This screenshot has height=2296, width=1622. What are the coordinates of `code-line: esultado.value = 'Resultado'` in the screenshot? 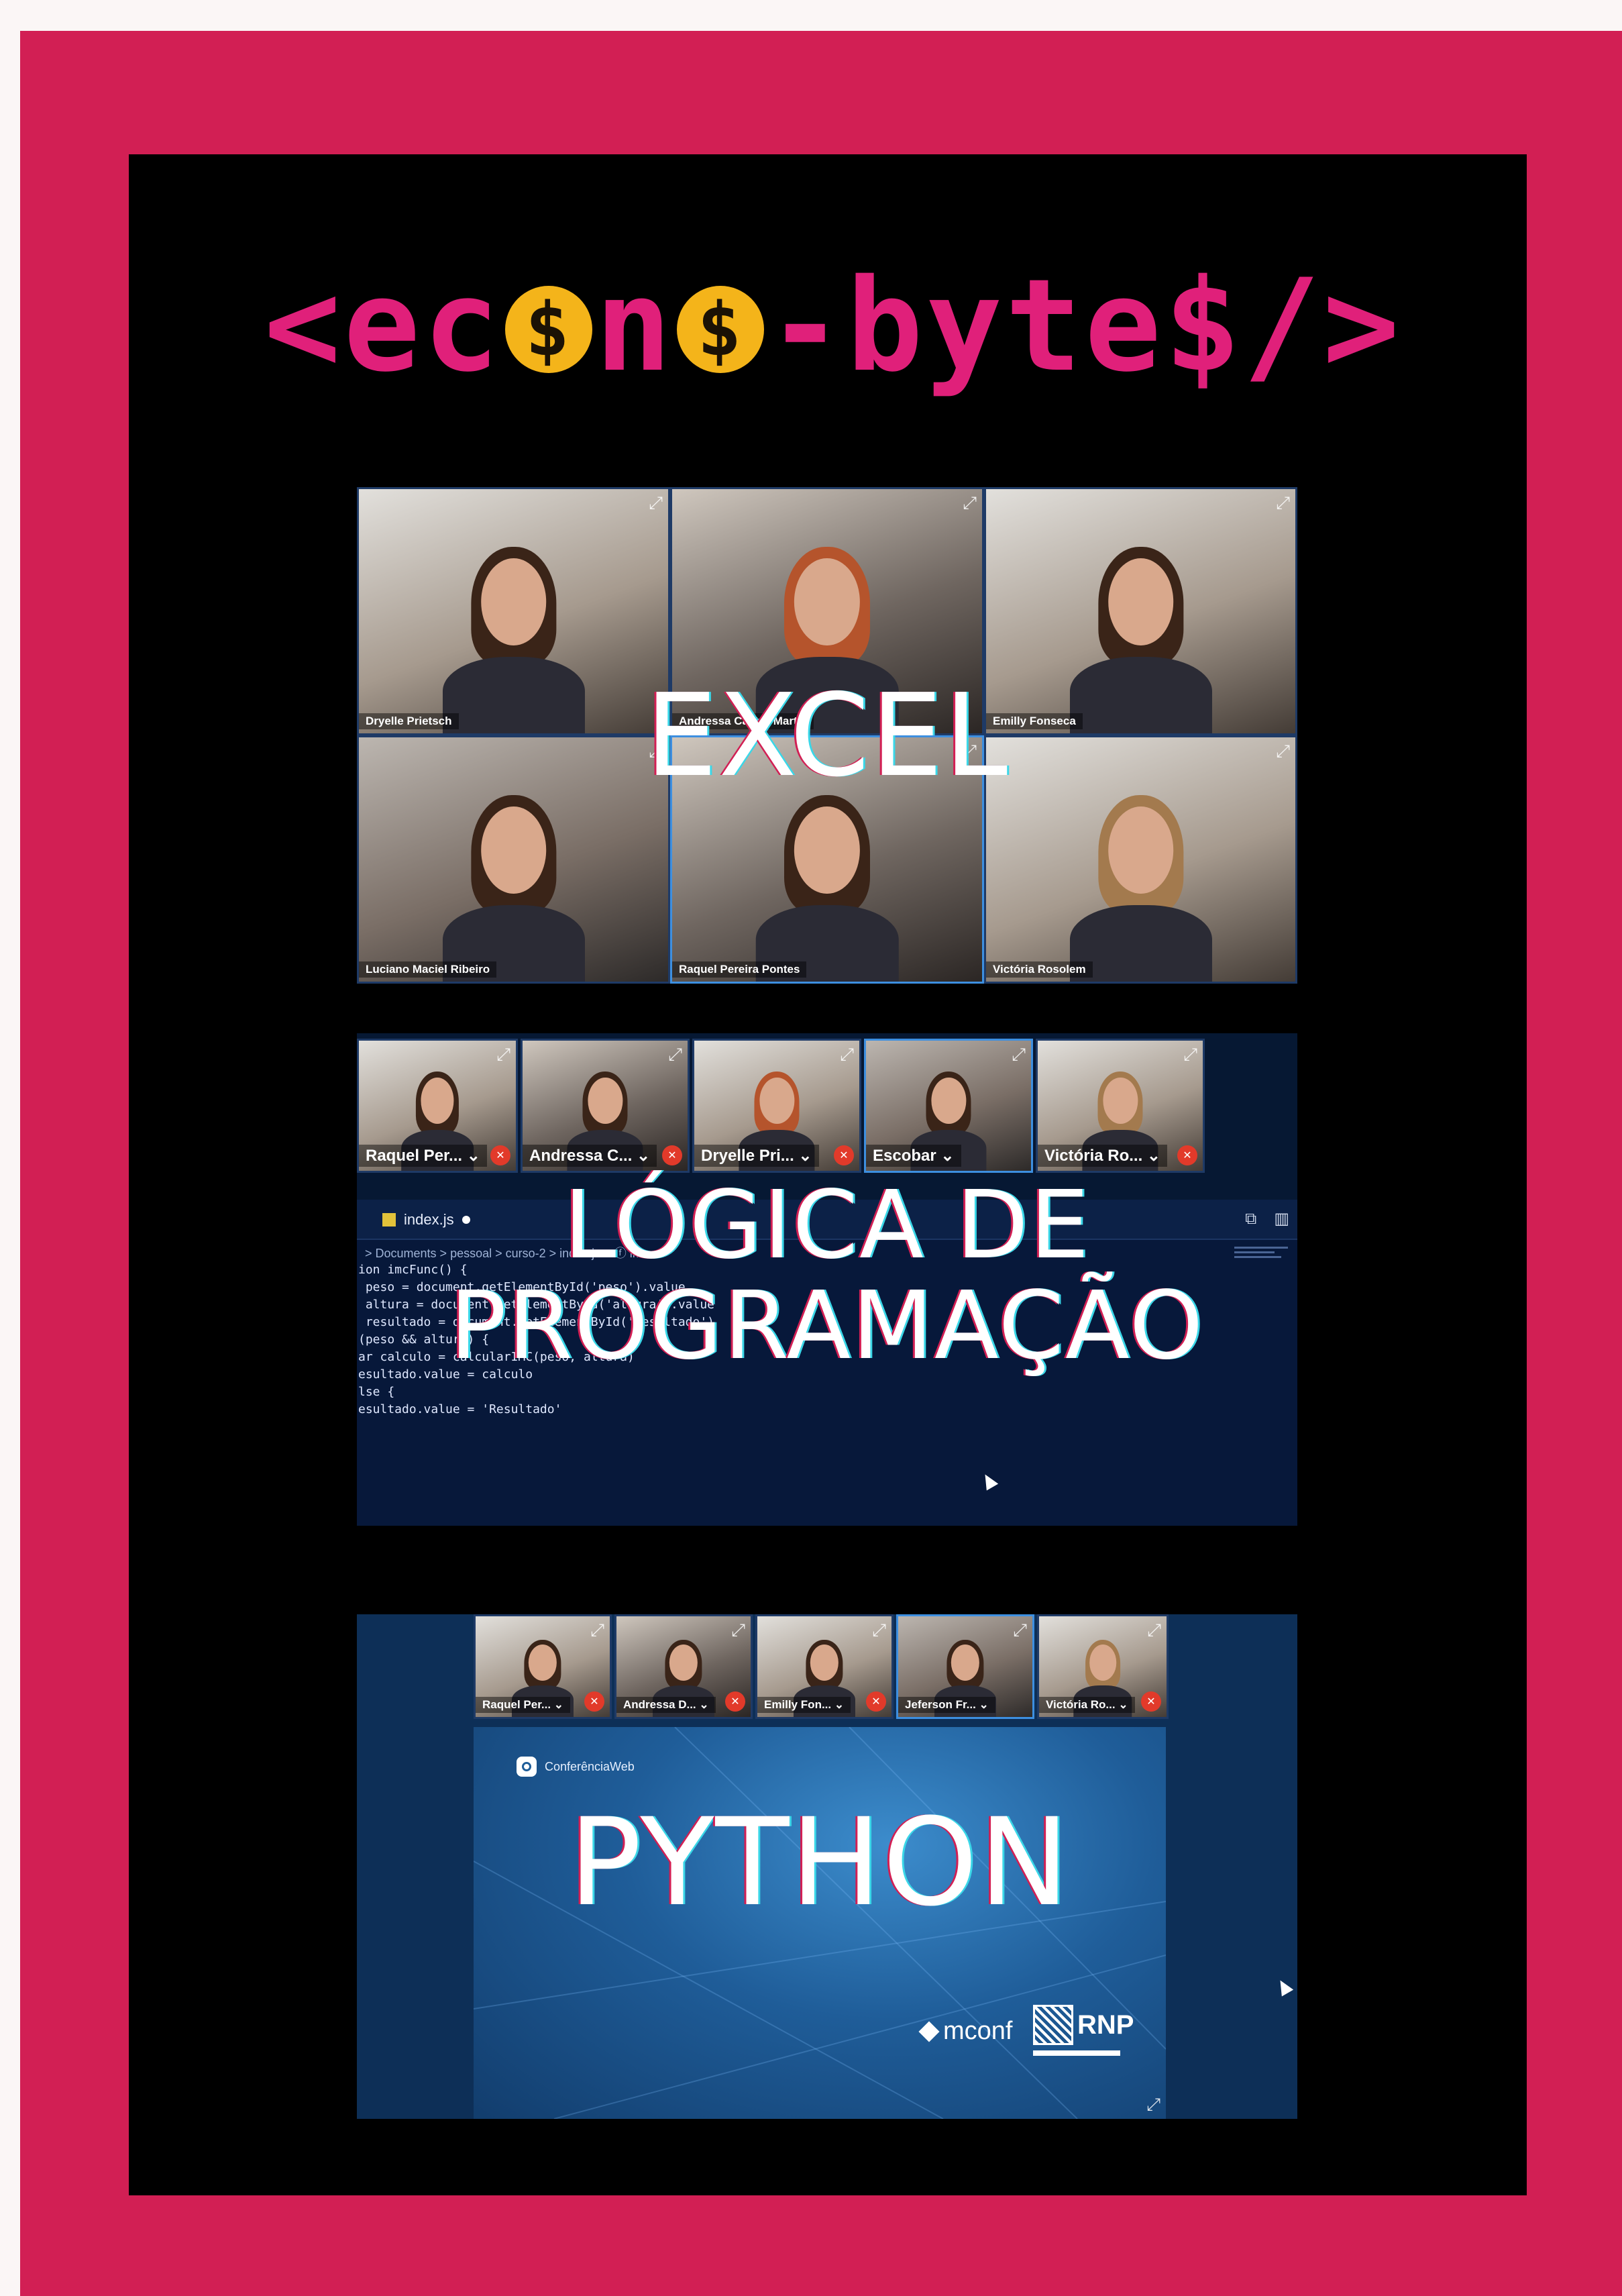 It's located at (460, 1409).